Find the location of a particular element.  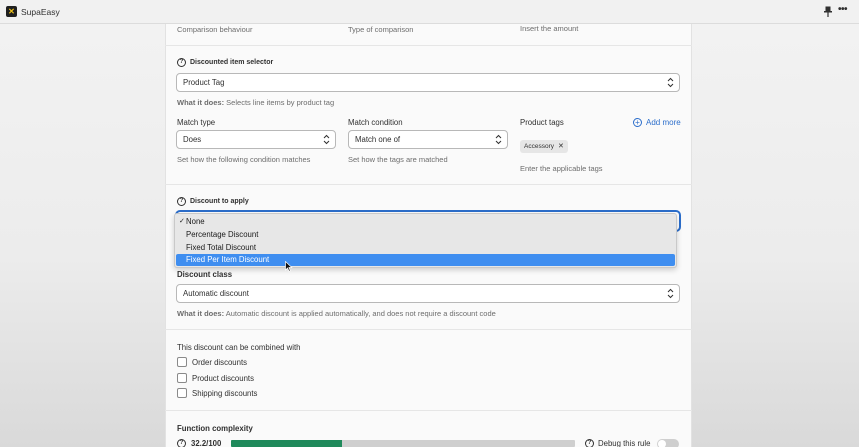

complexity-progress-bar is located at coordinates (403, 443).